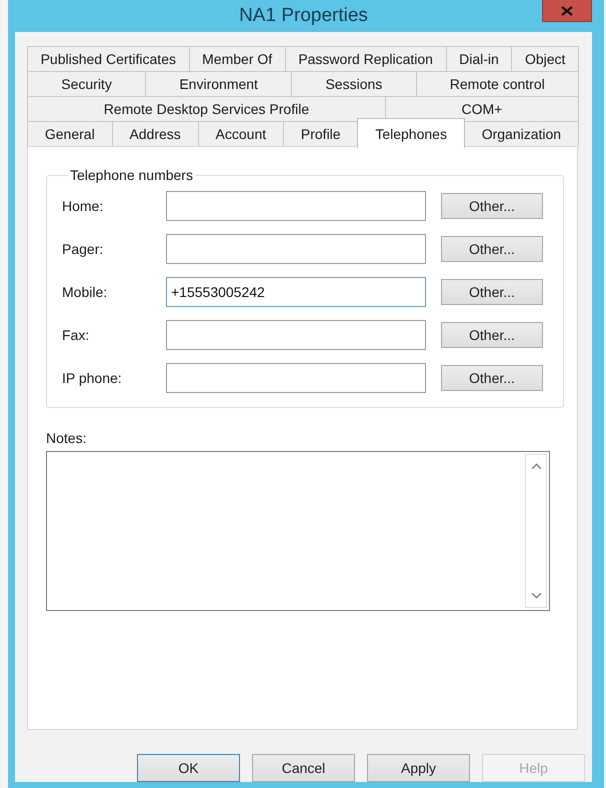 Image resolution: width=606 pixels, height=788 pixels. I want to click on dialog-button: Help, so click(533, 768).